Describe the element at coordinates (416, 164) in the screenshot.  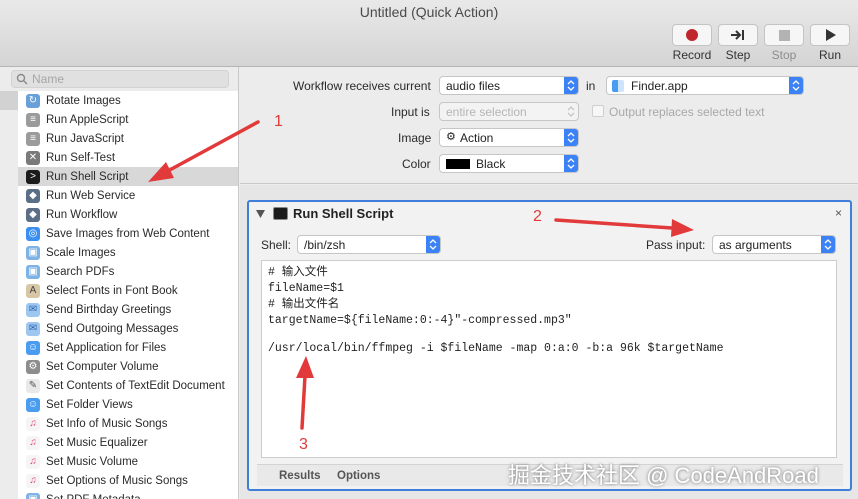
I see `color-label: Color` at that location.